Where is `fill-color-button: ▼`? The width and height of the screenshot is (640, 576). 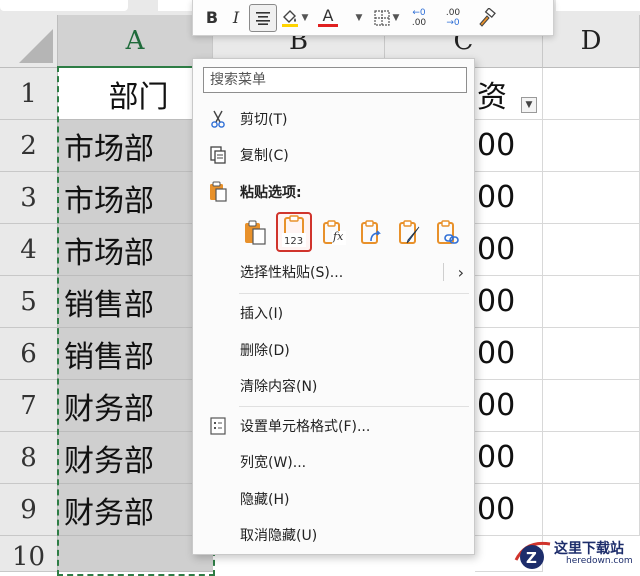
fill-color-button: ▼ is located at coordinates (294, 18).